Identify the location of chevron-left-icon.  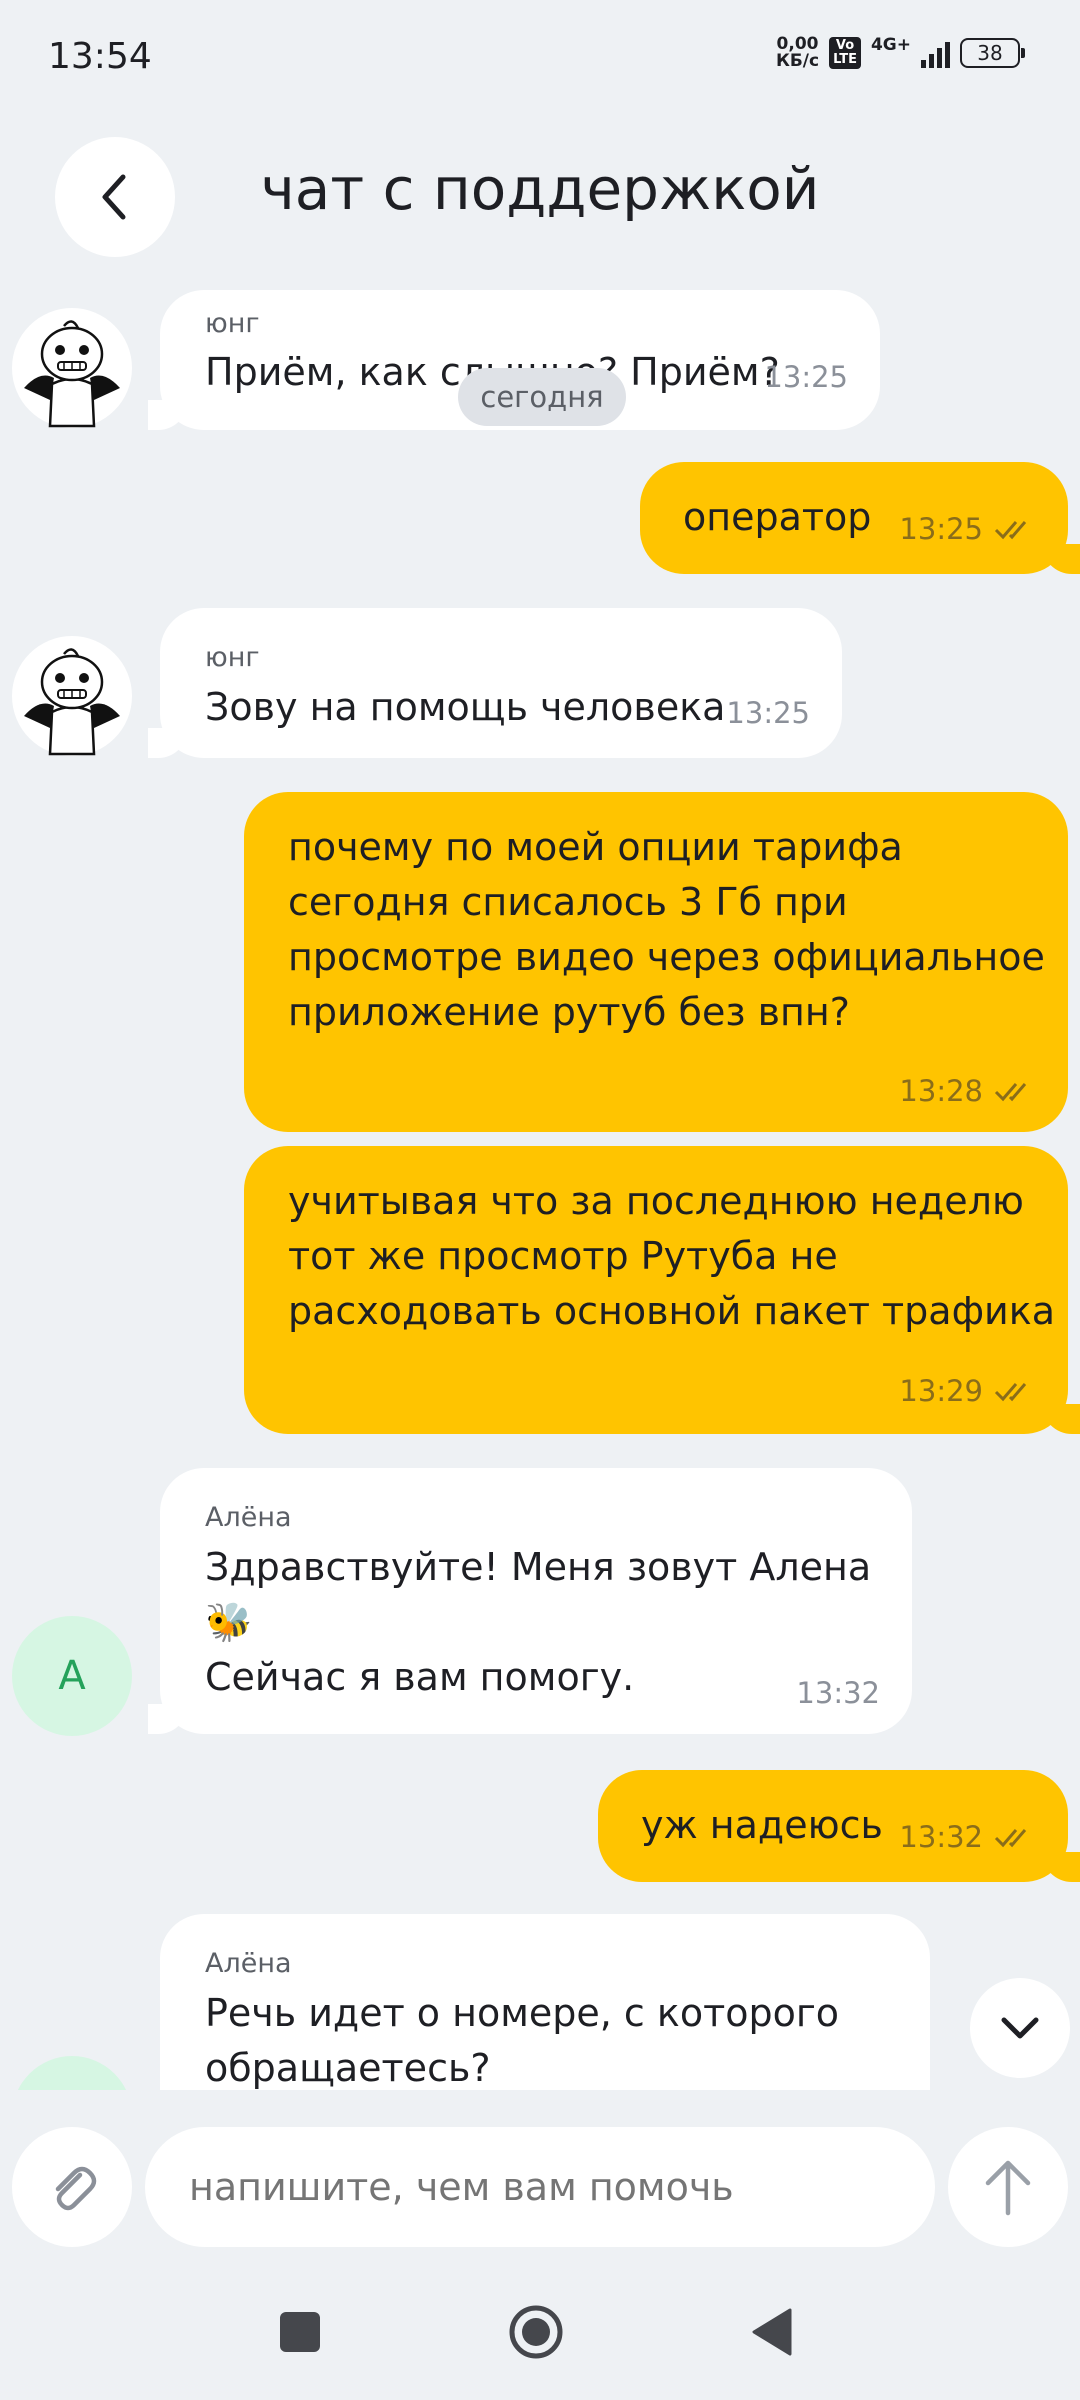
(114, 197).